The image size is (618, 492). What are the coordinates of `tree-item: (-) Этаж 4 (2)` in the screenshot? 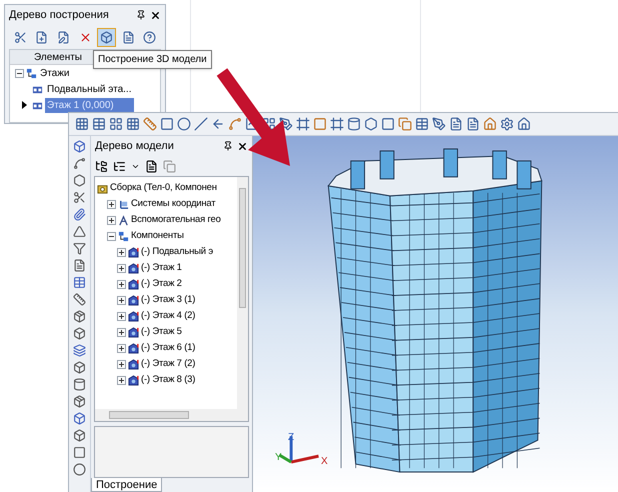 It's located at (168, 316).